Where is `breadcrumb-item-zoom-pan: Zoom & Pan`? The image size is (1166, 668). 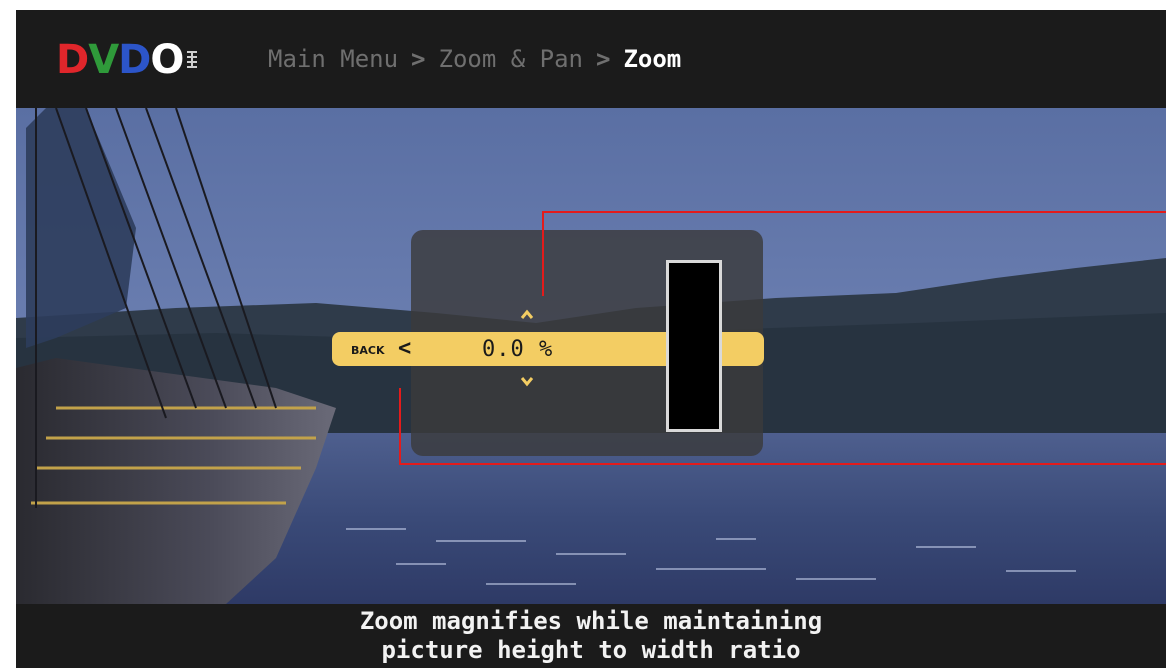 breadcrumb-item-zoom-pan: Zoom & Pan is located at coordinates (511, 59).